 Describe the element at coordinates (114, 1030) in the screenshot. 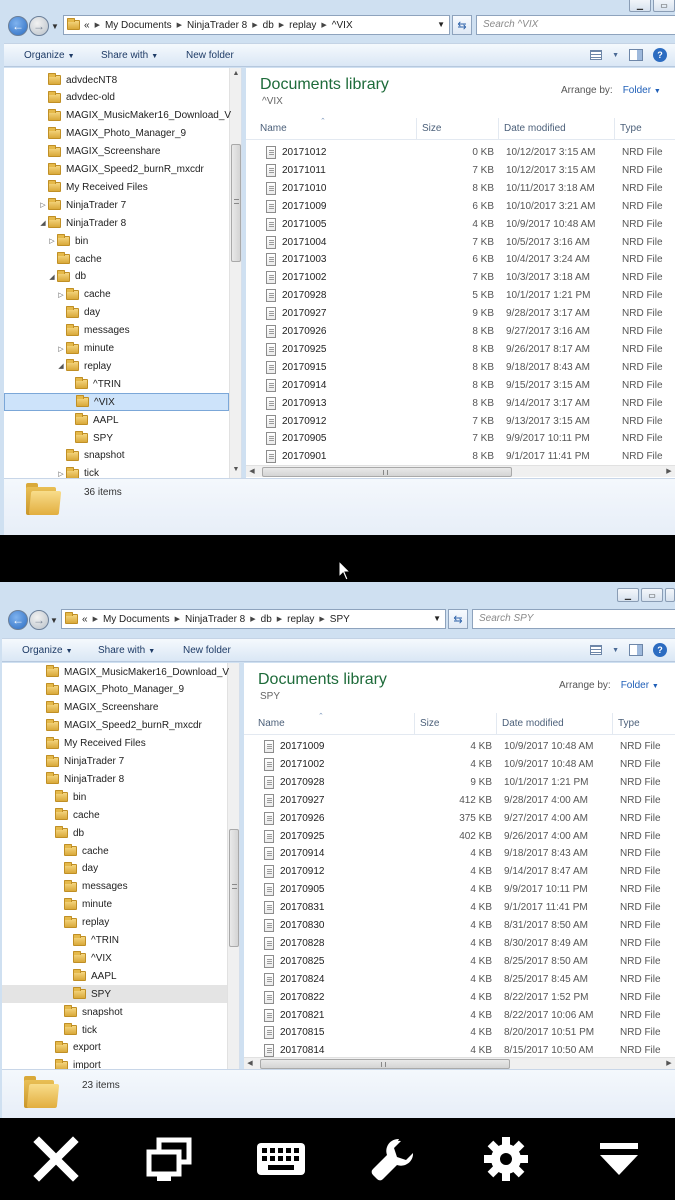

I see `tree-item: tick` at that location.